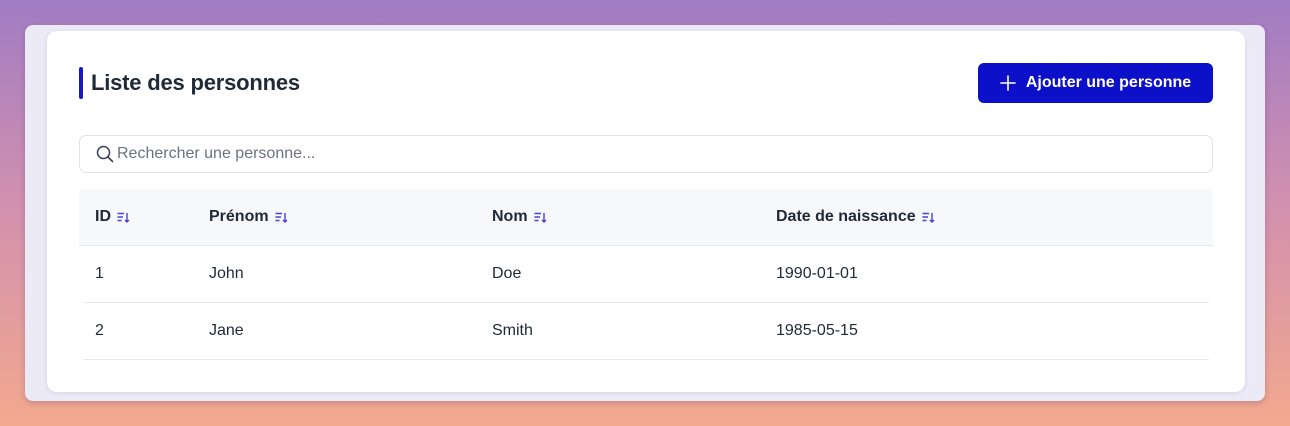  Describe the element at coordinates (817, 273) in the screenshot. I see `cell-date-naissance: 1990-01-01` at that location.